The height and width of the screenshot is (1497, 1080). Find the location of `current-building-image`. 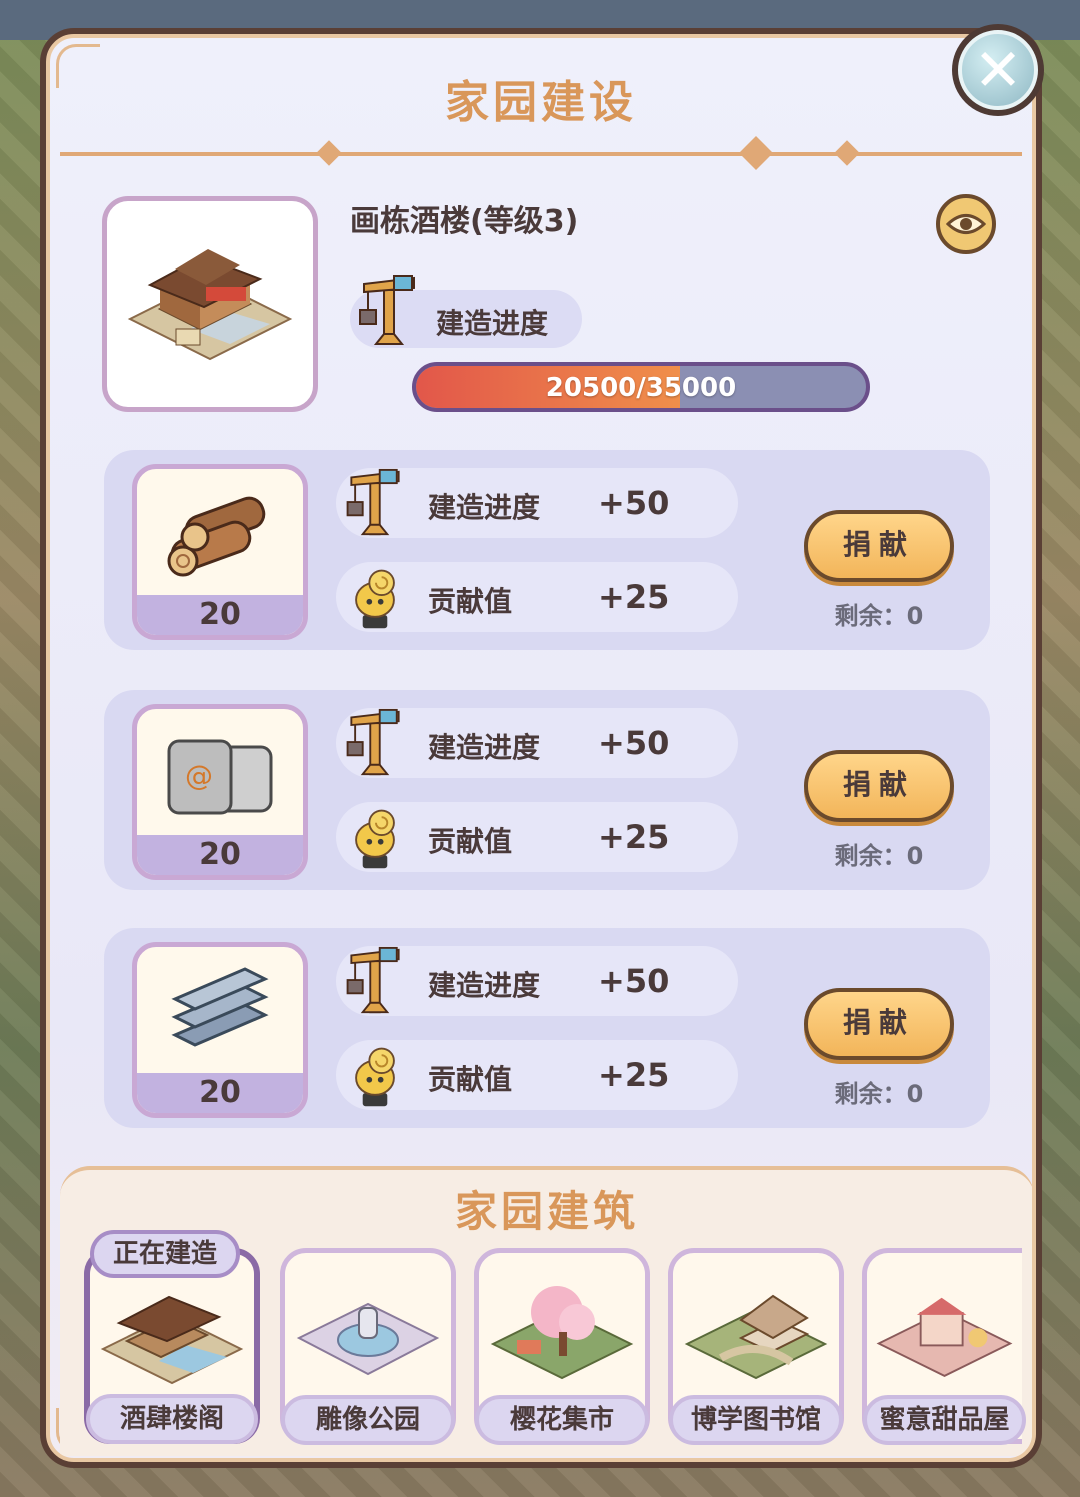

current-building-image is located at coordinates (210, 304).